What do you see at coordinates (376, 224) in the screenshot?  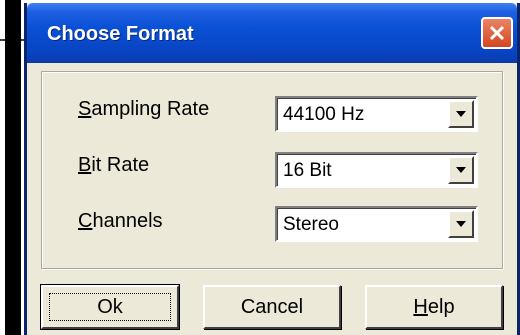 I see `channels-select: Stereo` at bounding box center [376, 224].